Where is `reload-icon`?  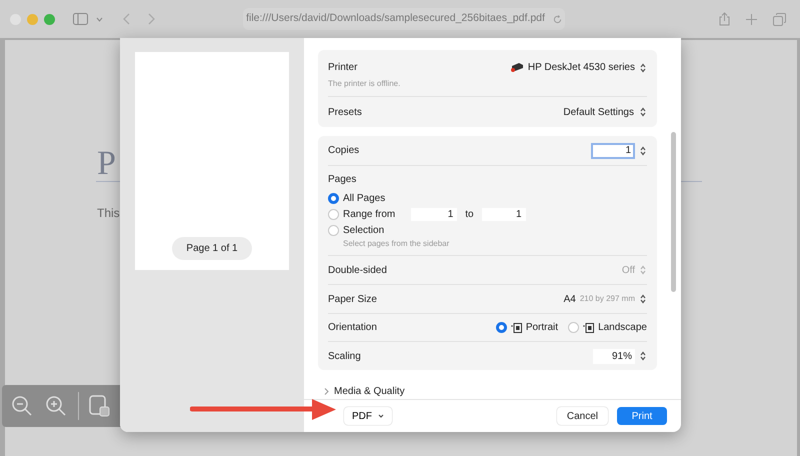
reload-icon is located at coordinates (557, 19).